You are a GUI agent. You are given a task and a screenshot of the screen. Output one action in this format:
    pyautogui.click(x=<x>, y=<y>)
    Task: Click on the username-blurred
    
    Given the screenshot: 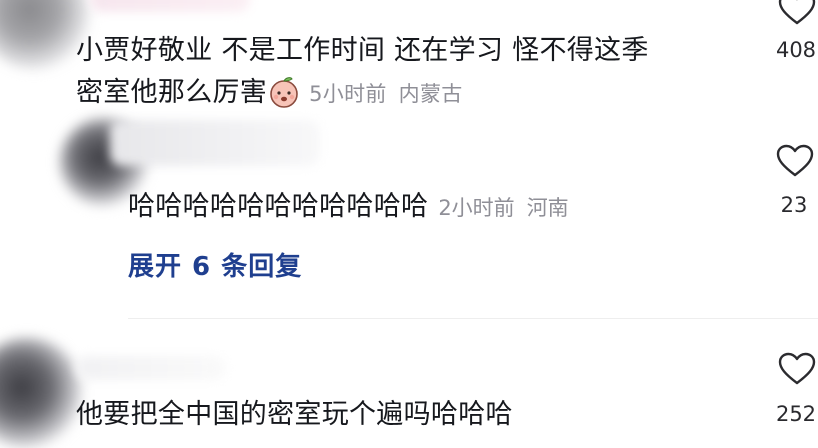 What is the action you would take?
    pyautogui.click(x=170, y=6)
    